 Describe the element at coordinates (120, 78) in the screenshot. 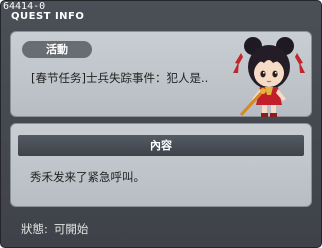

I see `quest-name: [春节任务]士兵失踪事件：犯人是..` at that location.